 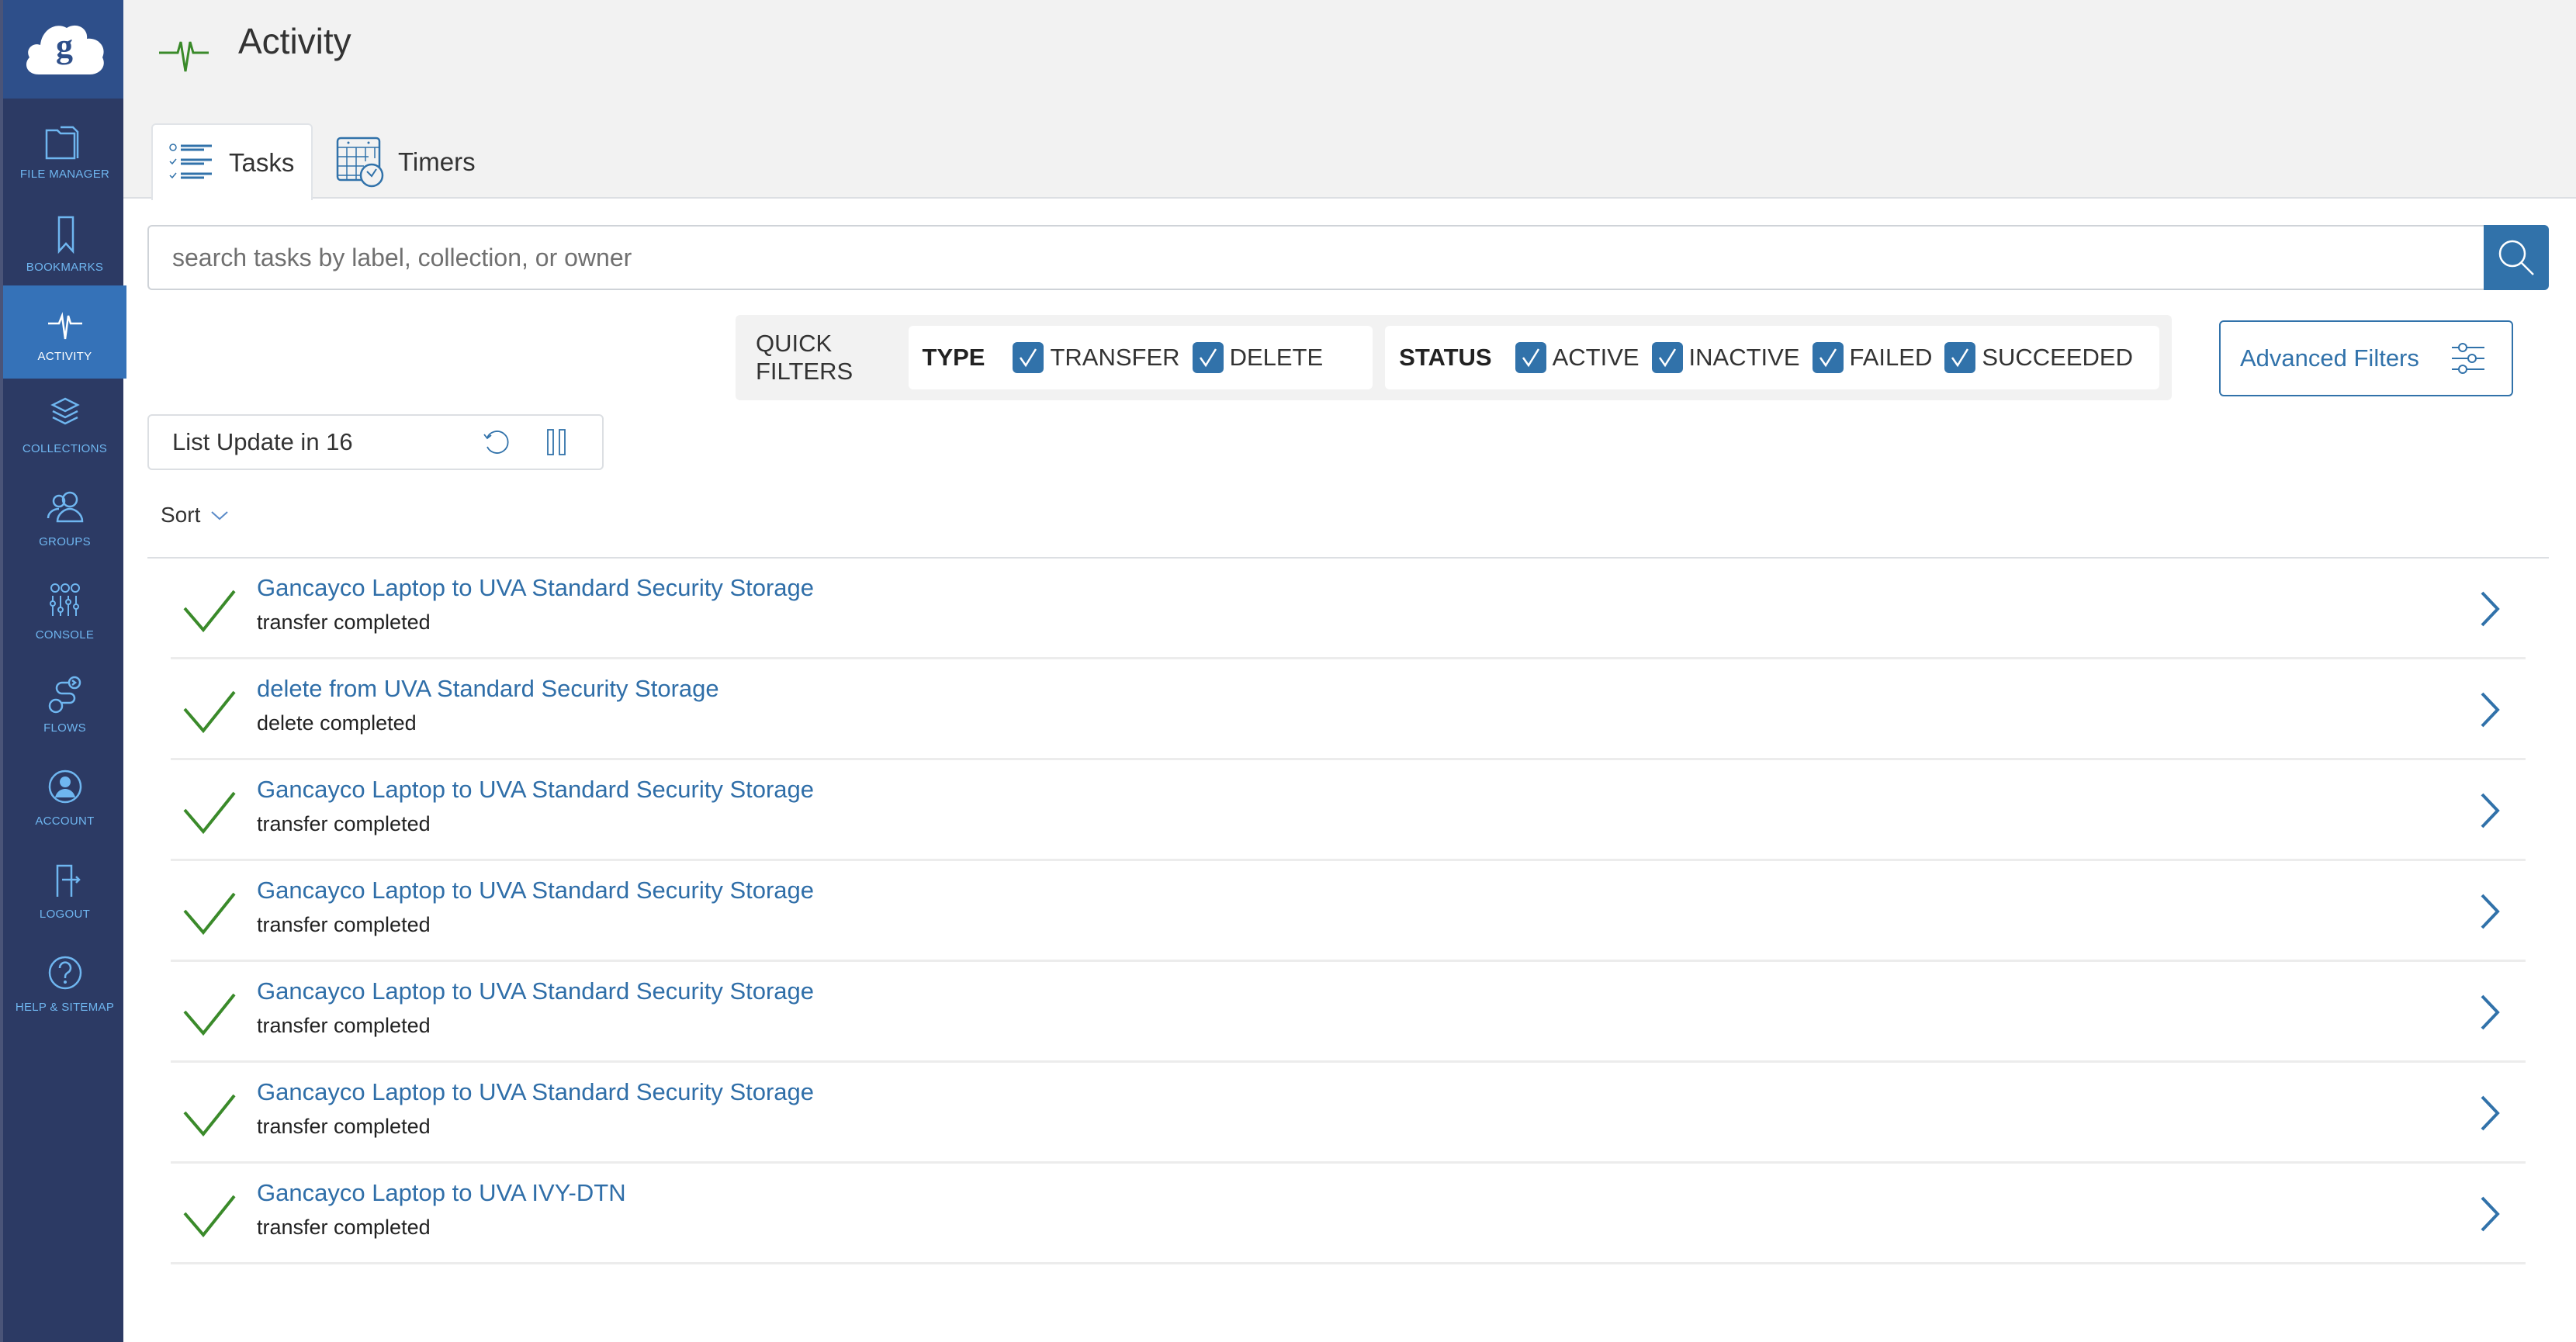 I want to click on quick-filters-label: QUICK FILTERS, so click(x=804, y=357).